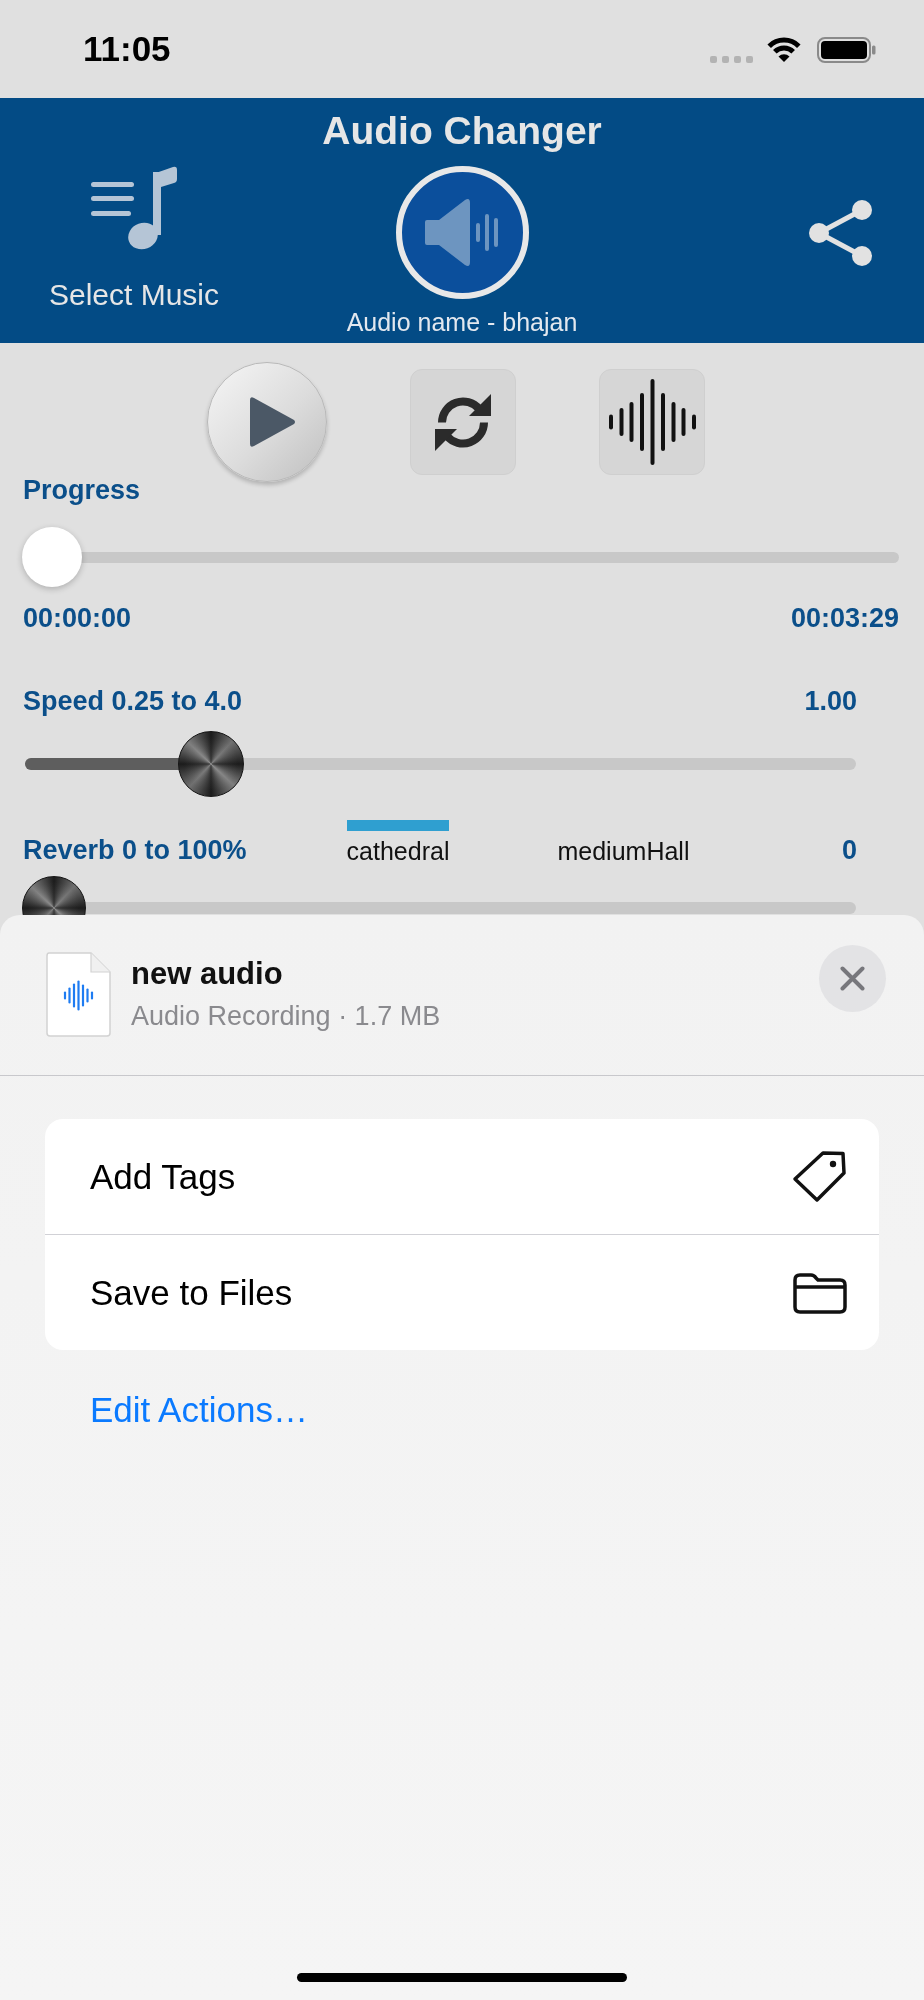 The width and height of the screenshot is (924, 2000). I want to click on file-name: new audio, so click(207, 974).